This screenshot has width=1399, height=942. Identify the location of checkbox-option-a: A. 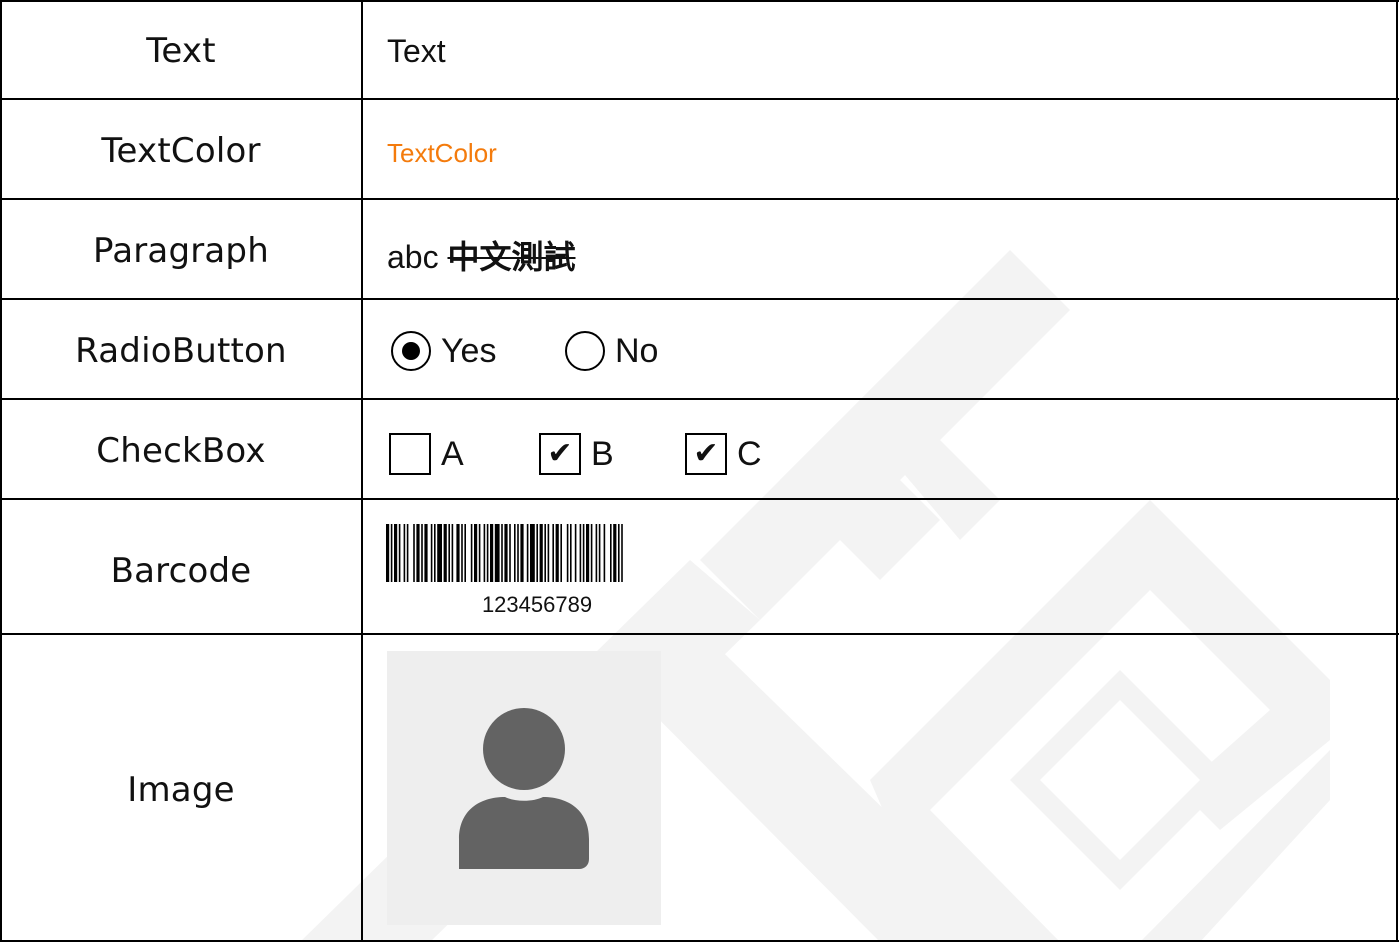
(426, 454).